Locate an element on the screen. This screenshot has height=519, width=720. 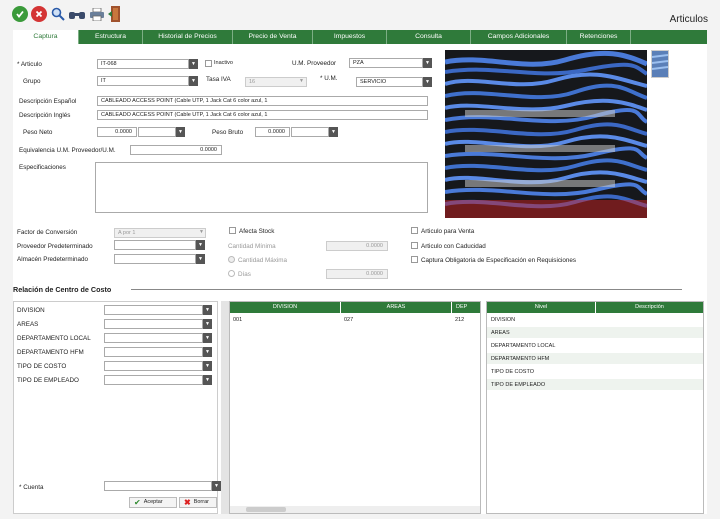
proveedor-dropdown-icon: ▼ is located at coordinates (200, 245).